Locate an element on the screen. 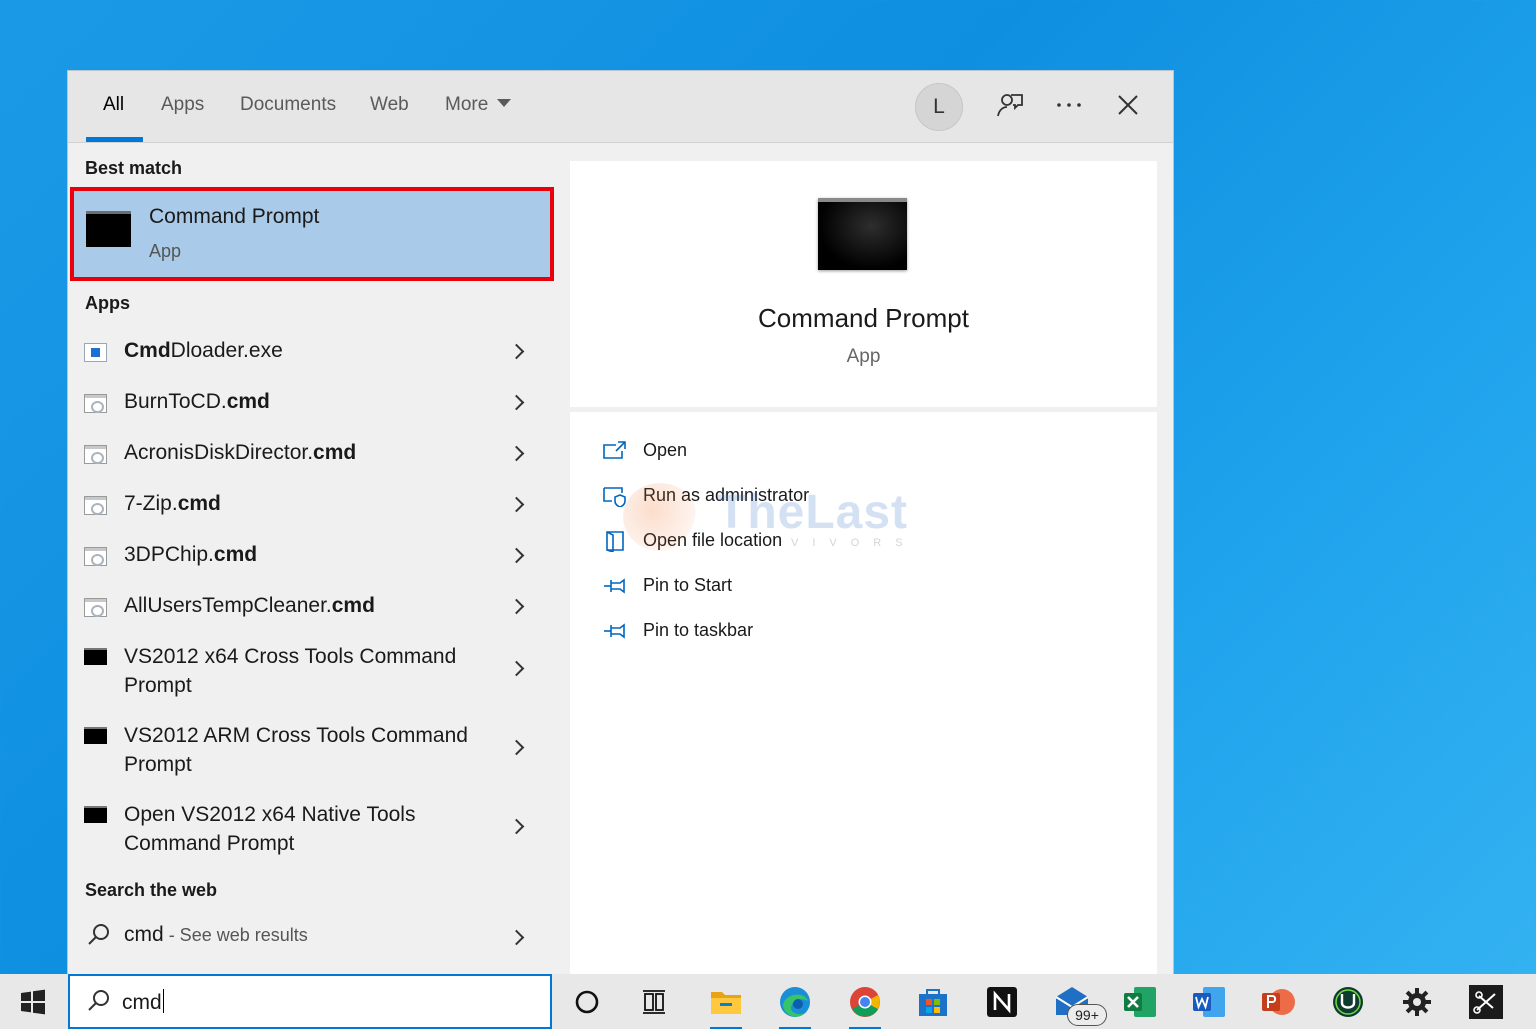  web-query: cmd is located at coordinates (144, 934).